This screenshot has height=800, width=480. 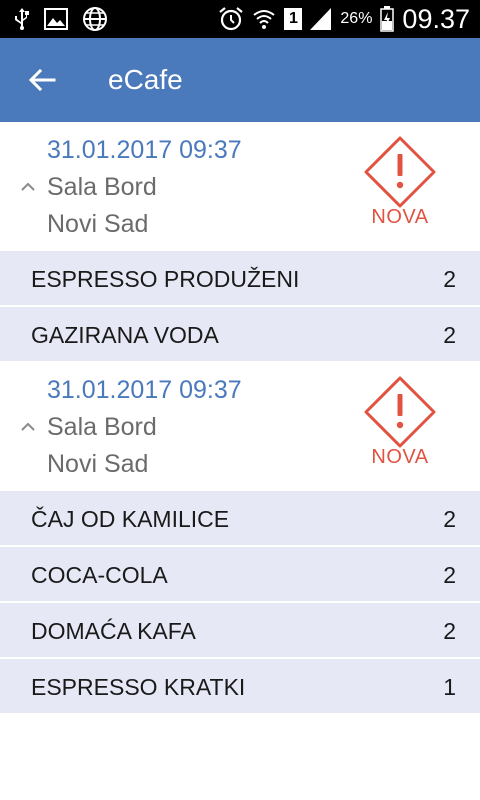 I want to click on item-quantity: 1, so click(x=449, y=687).